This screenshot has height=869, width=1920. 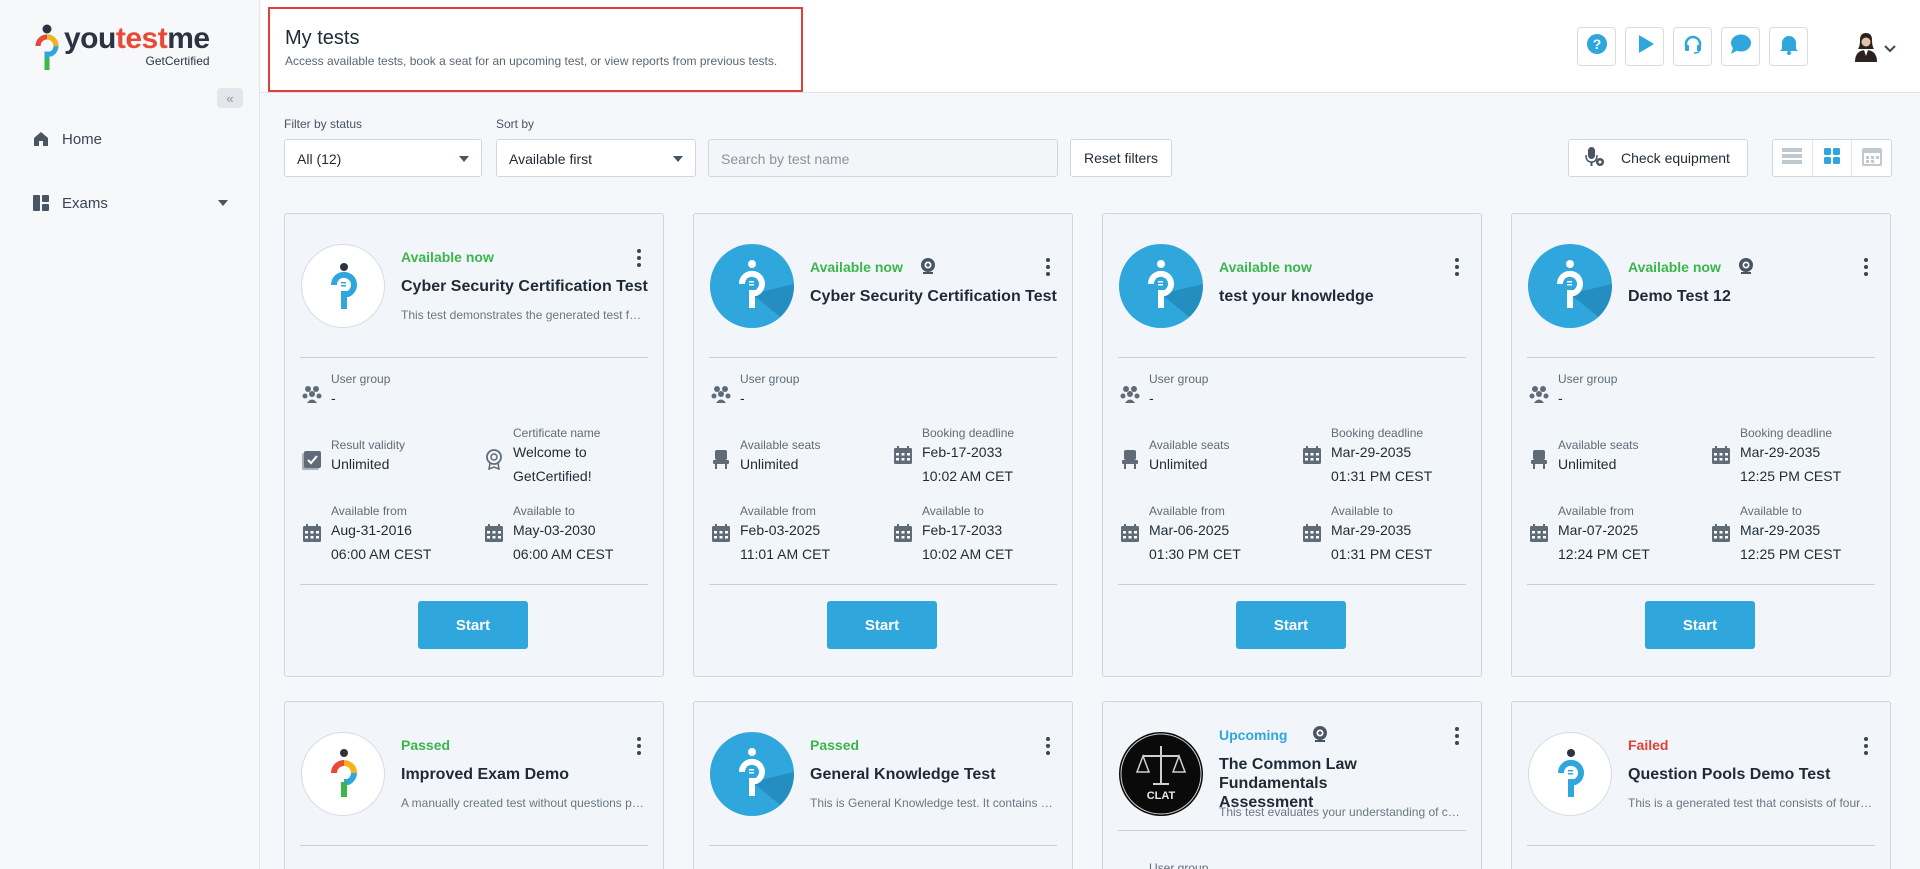 I want to click on available-to-label: Available to, so click(x=1771, y=511).